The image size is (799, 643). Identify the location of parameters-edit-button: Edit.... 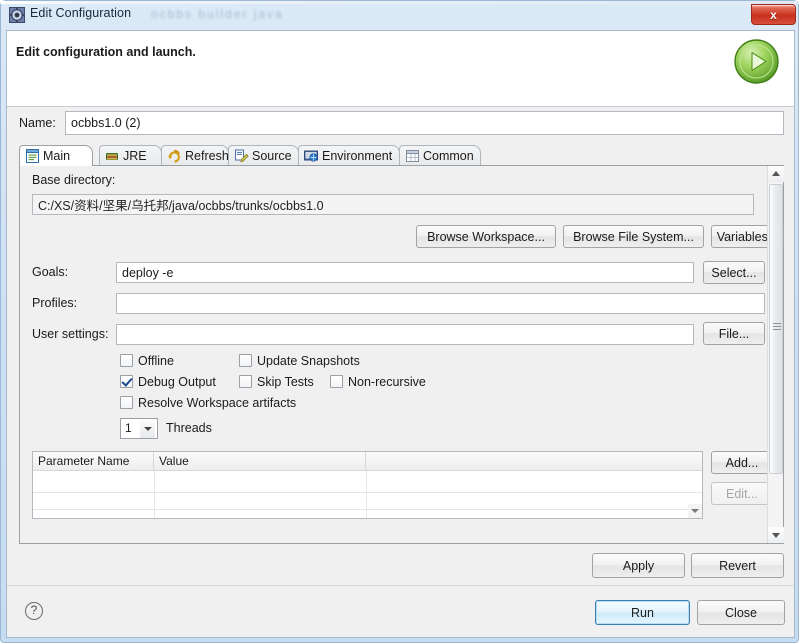
(742, 493).